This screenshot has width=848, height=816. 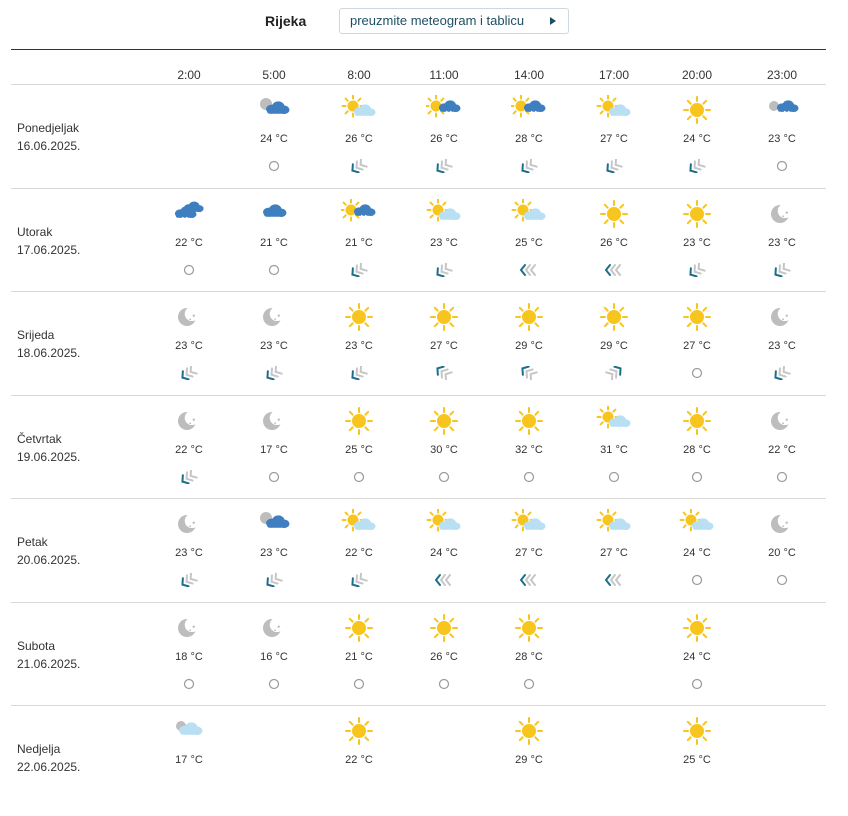 I want to click on play-arrow-icon, so click(x=553, y=21).